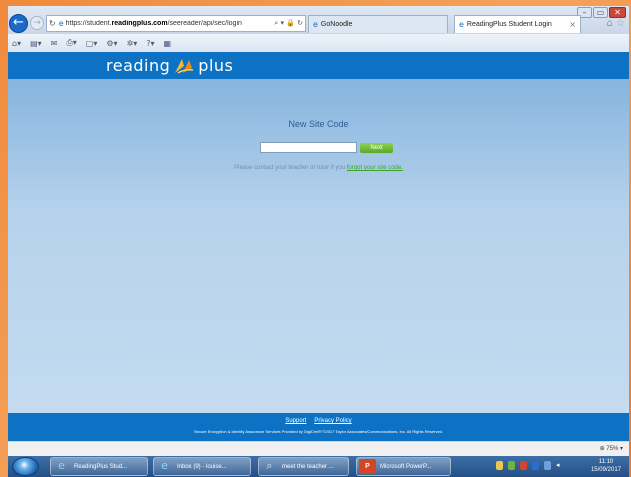 The width and height of the screenshot is (631, 477). What do you see at coordinates (376, 148) in the screenshot?
I see `next-button: Next` at bounding box center [376, 148].